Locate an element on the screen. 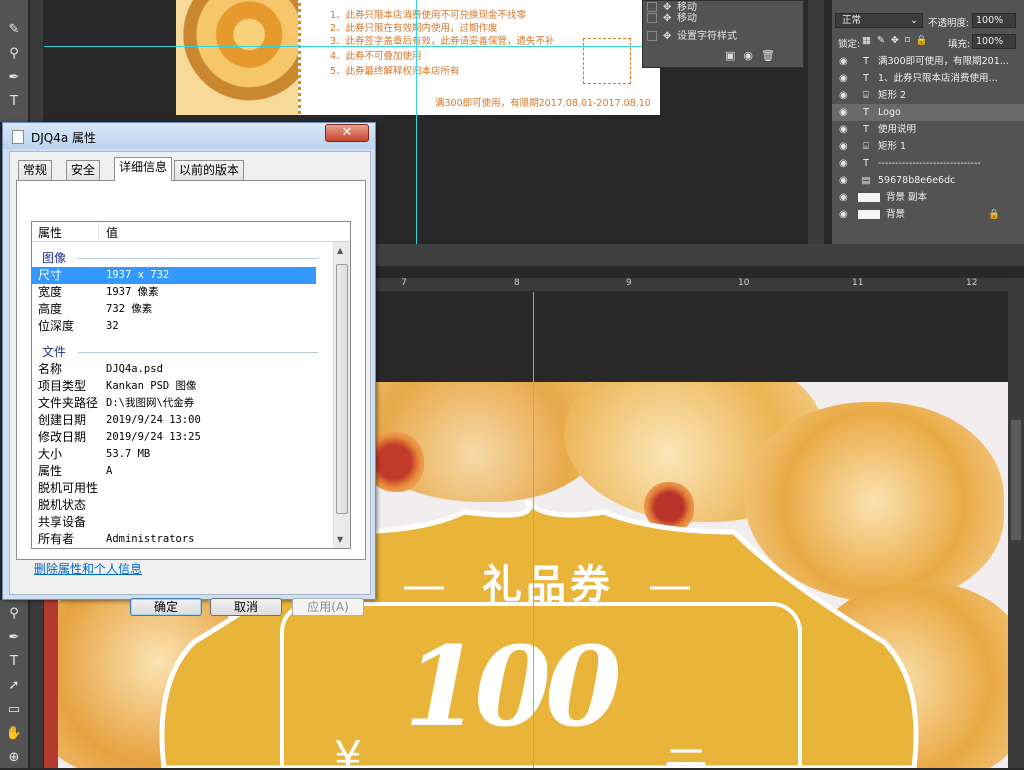 The height and width of the screenshot is (770, 1024). zoom-tool-icon: ⚲ is located at coordinates (14, 614).